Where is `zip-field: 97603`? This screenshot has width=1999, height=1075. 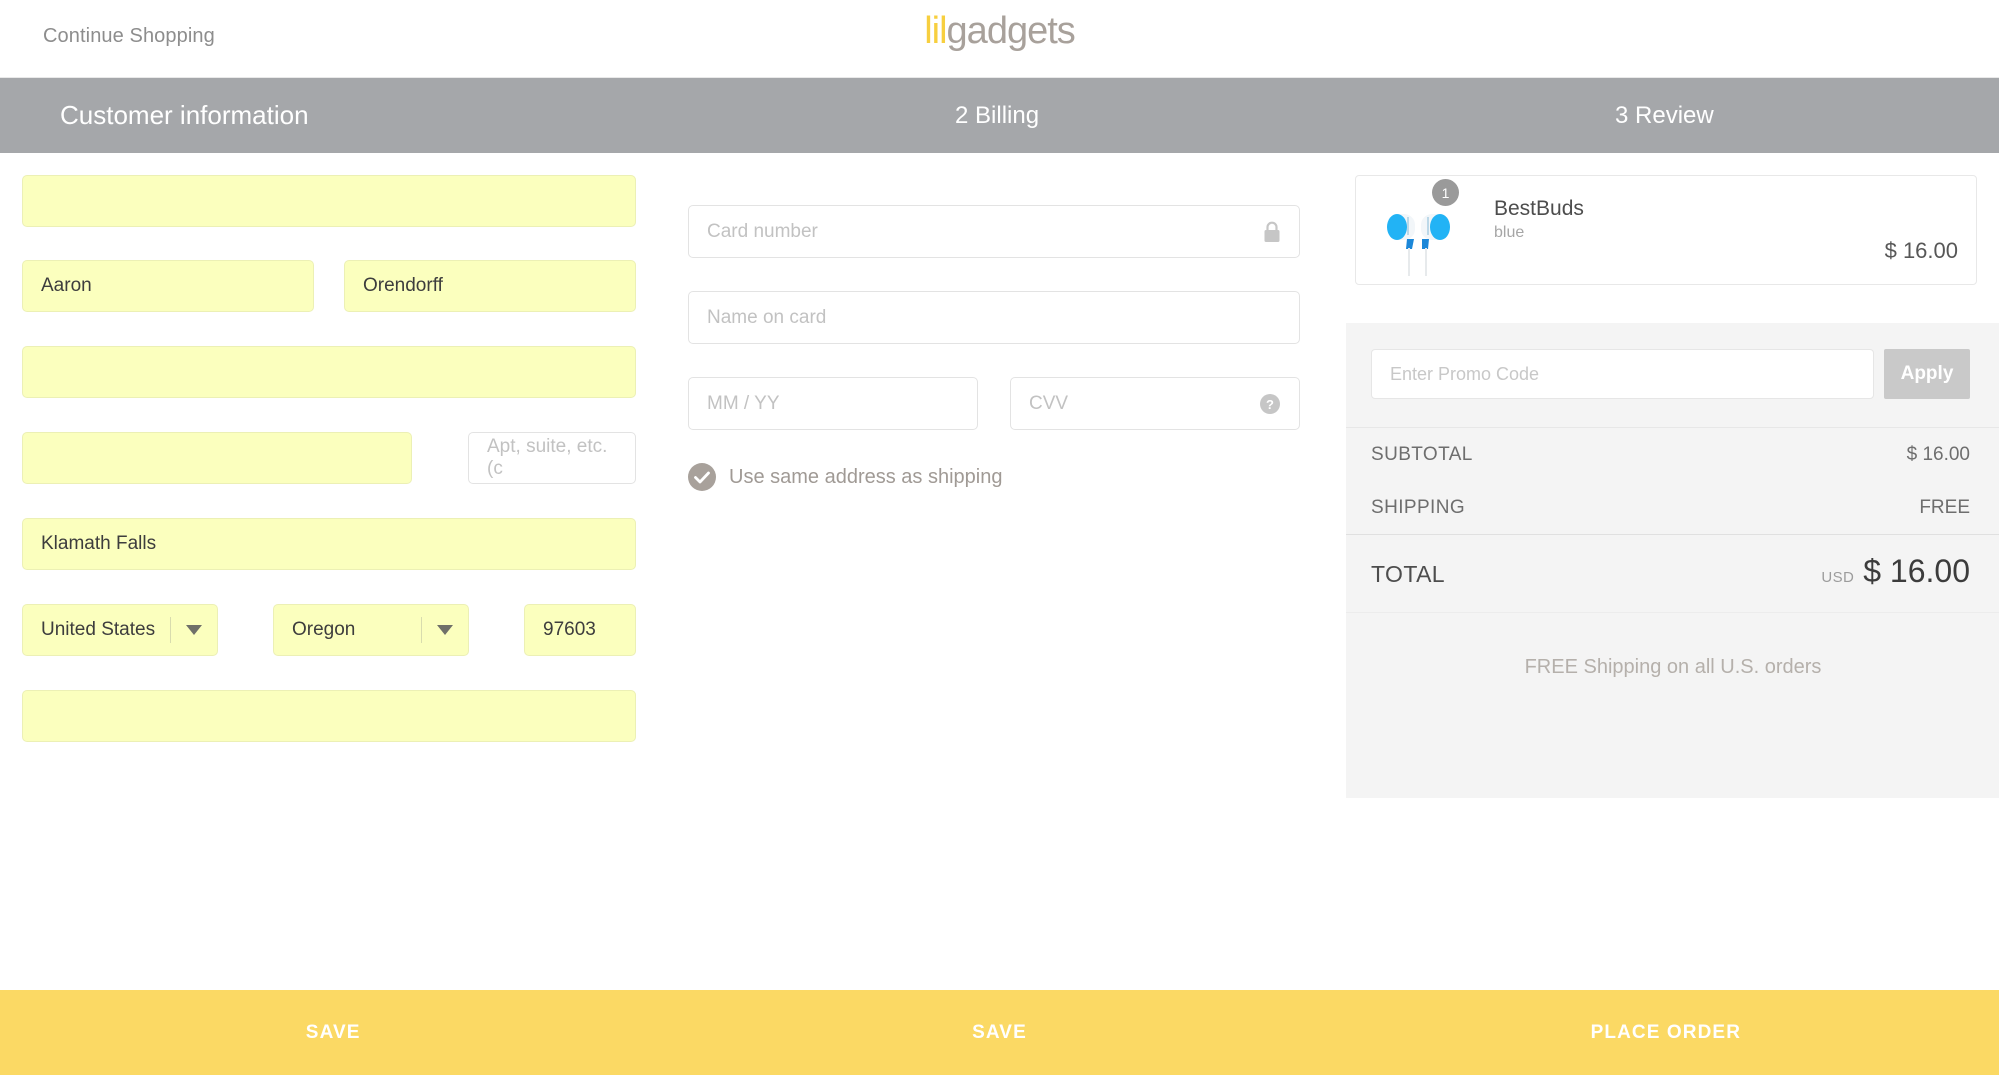 zip-field: 97603 is located at coordinates (580, 630).